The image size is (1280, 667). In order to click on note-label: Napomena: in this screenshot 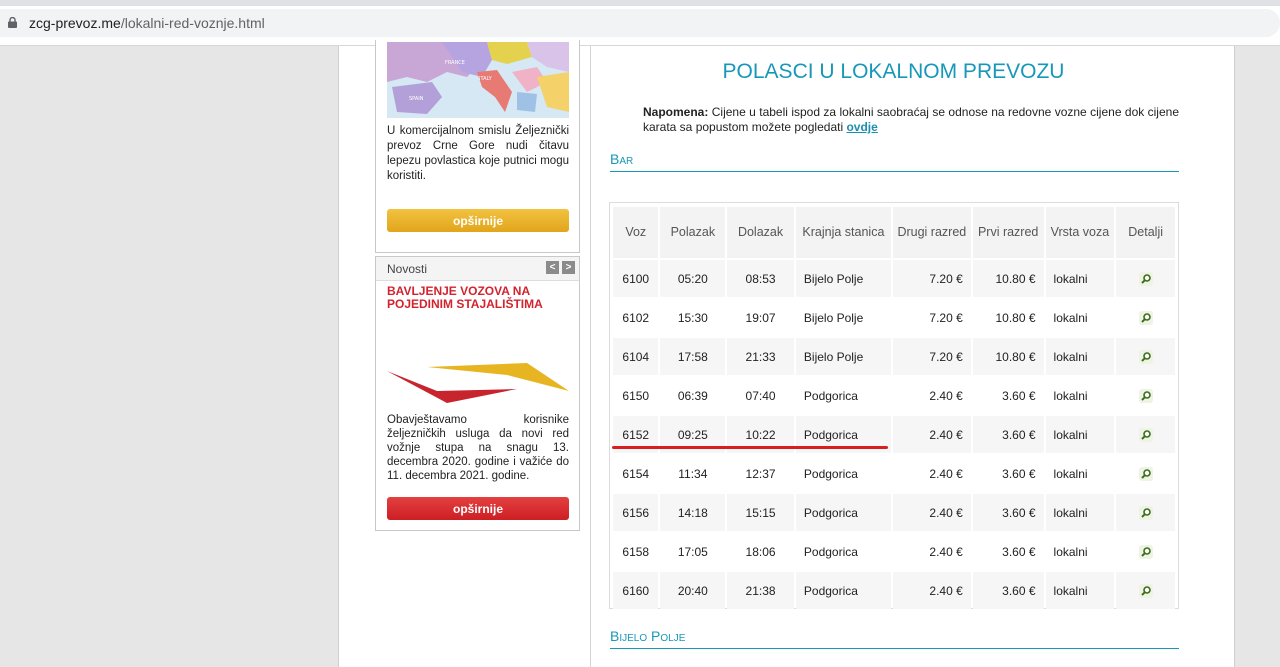, I will do `click(676, 112)`.